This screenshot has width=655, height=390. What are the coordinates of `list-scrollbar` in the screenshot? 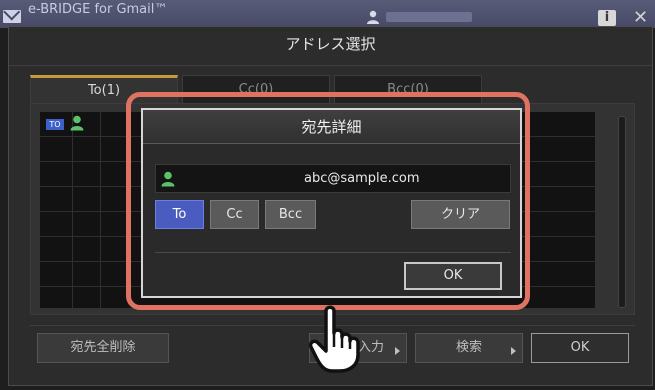 It's located at (622, 212).